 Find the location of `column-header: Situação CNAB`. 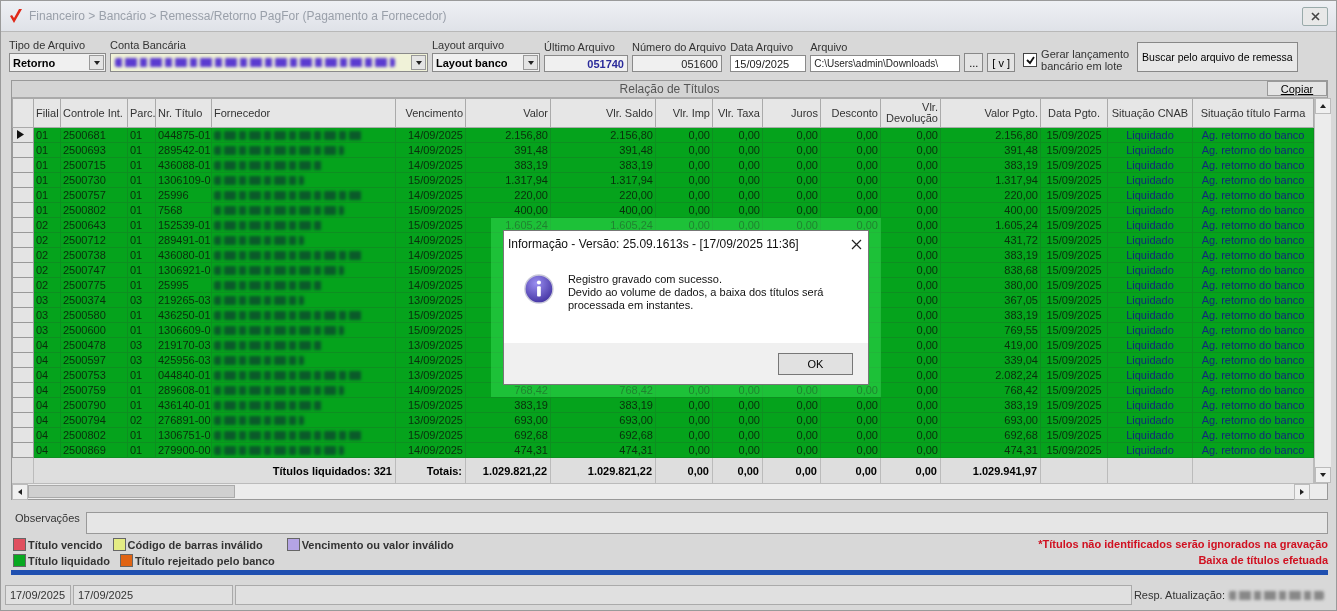

column-header: Situação CNAB is located at coordinates (1150, 113).